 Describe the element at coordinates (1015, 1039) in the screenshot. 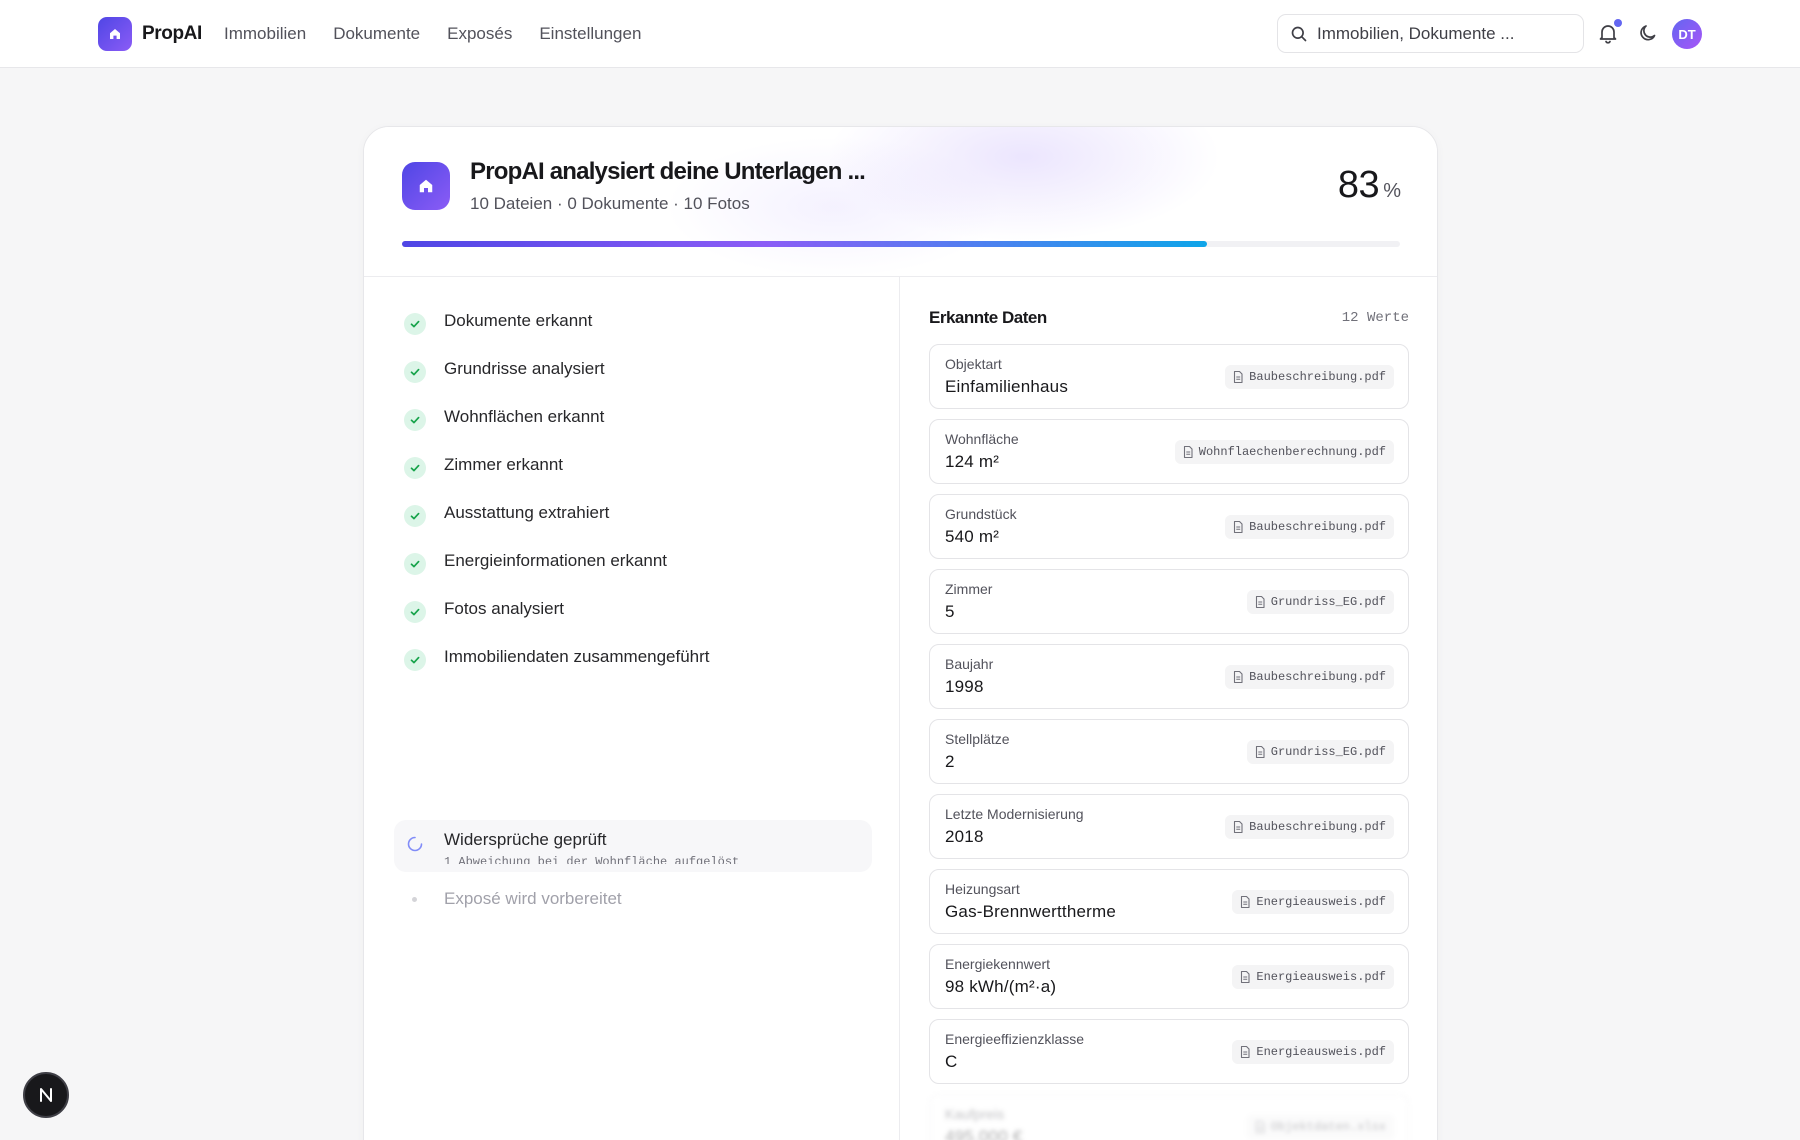

I see `data-key: Energieeffizienzklasse` at that location.